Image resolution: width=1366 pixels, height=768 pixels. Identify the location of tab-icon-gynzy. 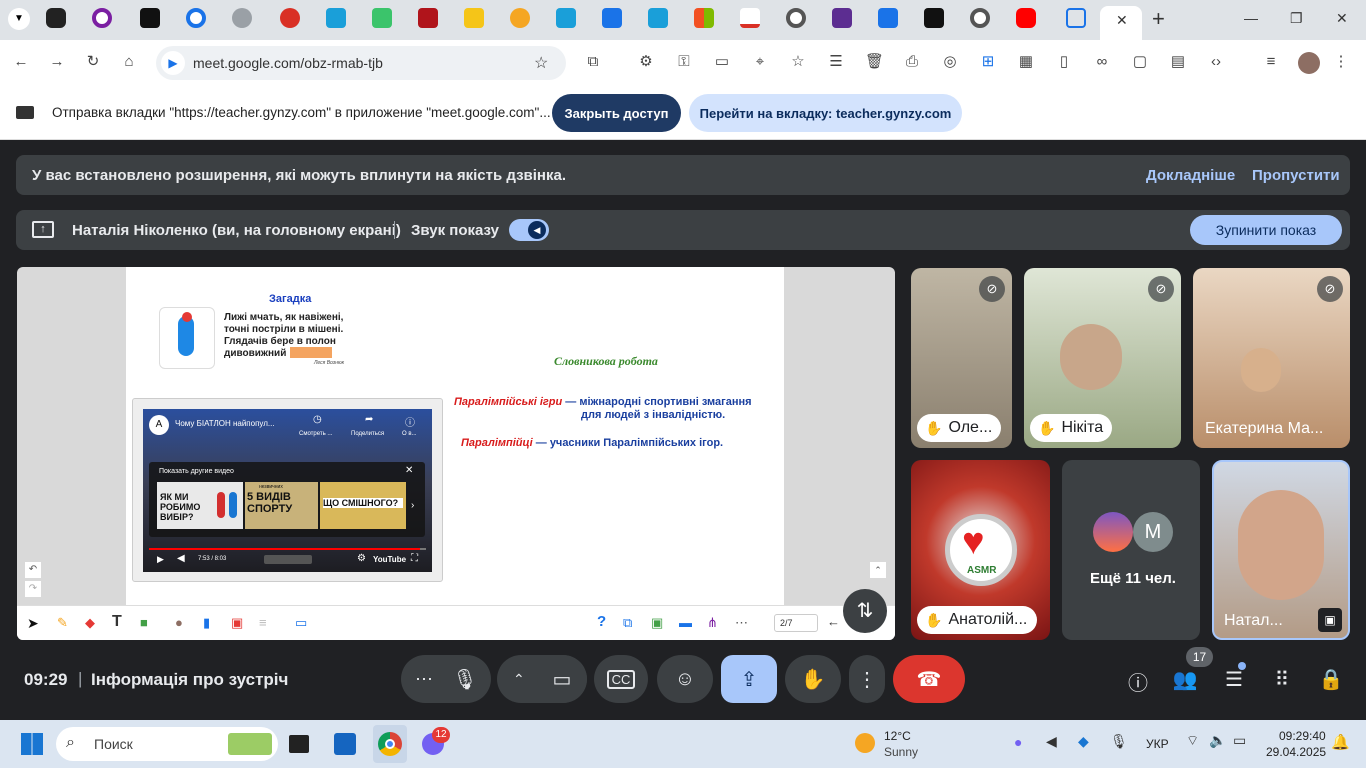
(612, 18).